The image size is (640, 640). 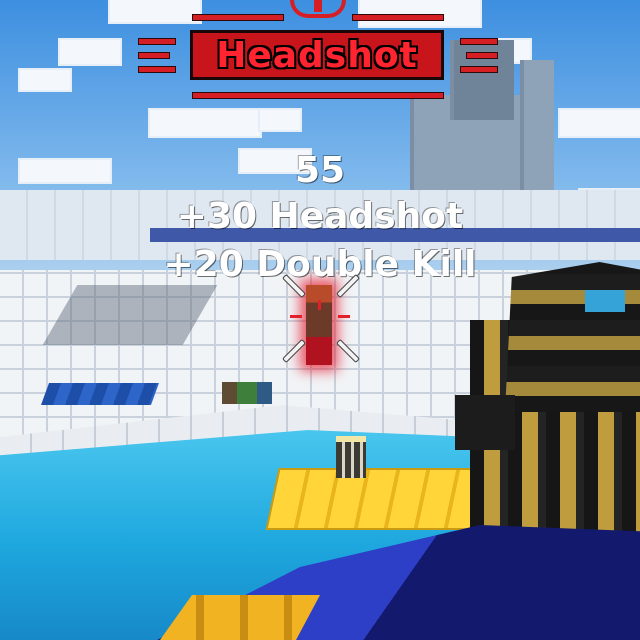 What do you see at coordinates (605, 301) in the screenshot?
I see `weapon-scope` at bounding box center [605, 301].